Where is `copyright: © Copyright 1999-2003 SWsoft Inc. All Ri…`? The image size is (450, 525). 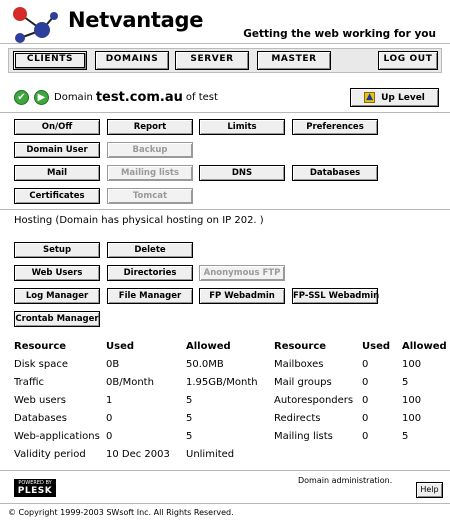
copyright: © Copyright 1999-2003 SWsoft Inc. All Ri… is located at coordinates (121, 512).